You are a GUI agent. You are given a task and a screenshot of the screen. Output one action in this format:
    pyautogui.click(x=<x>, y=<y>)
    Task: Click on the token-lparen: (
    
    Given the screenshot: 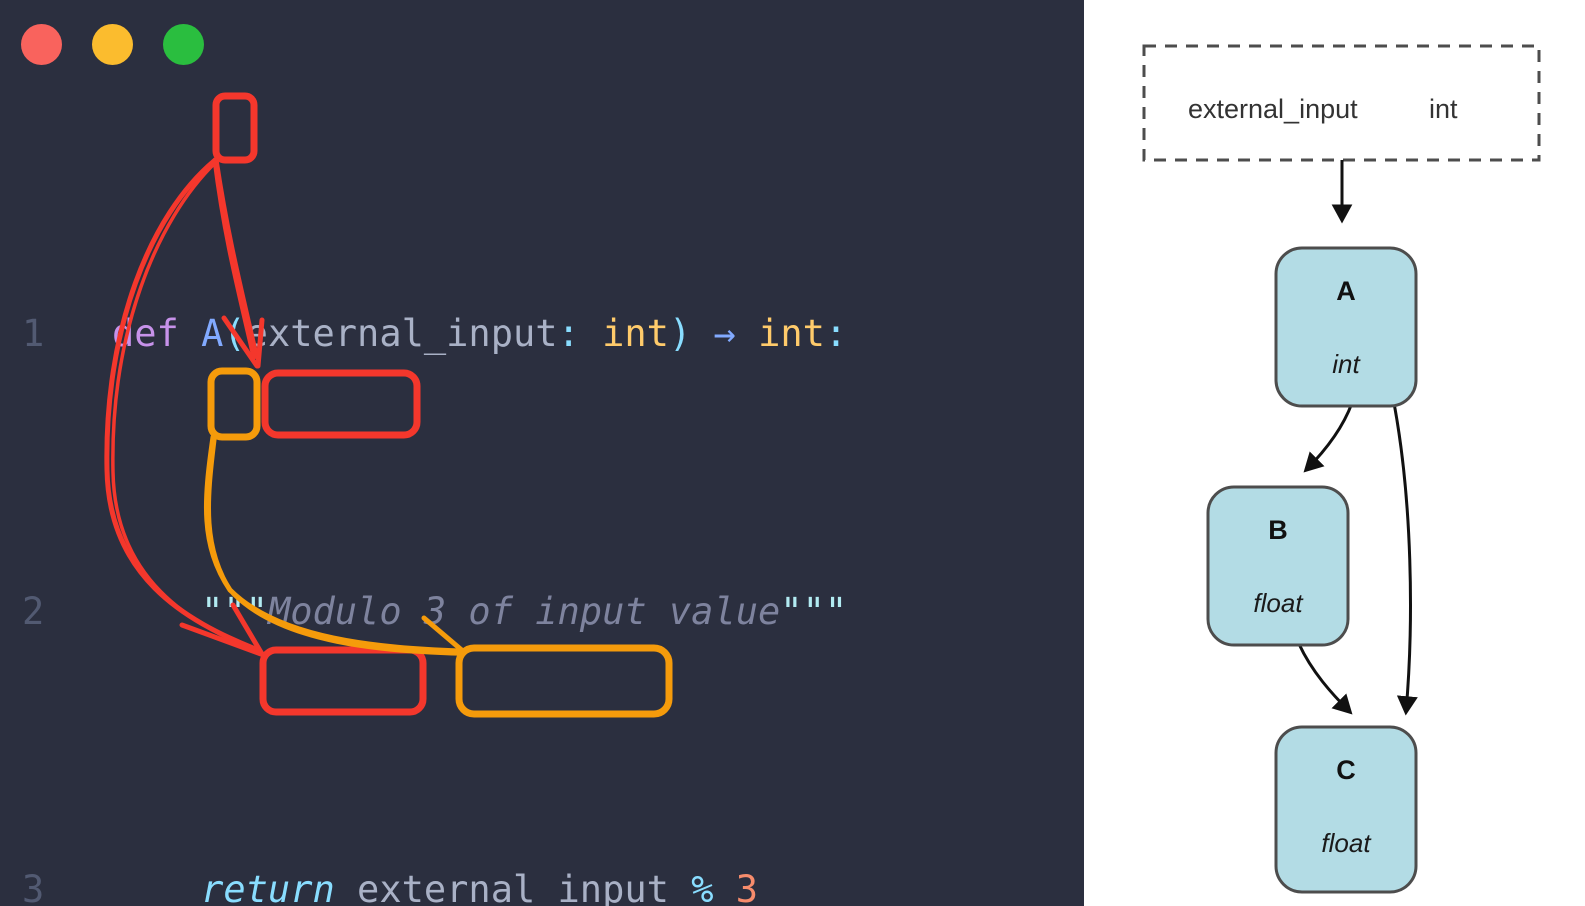 What is the action you would take?
    pyautogui.click(x=234, y=334)
    